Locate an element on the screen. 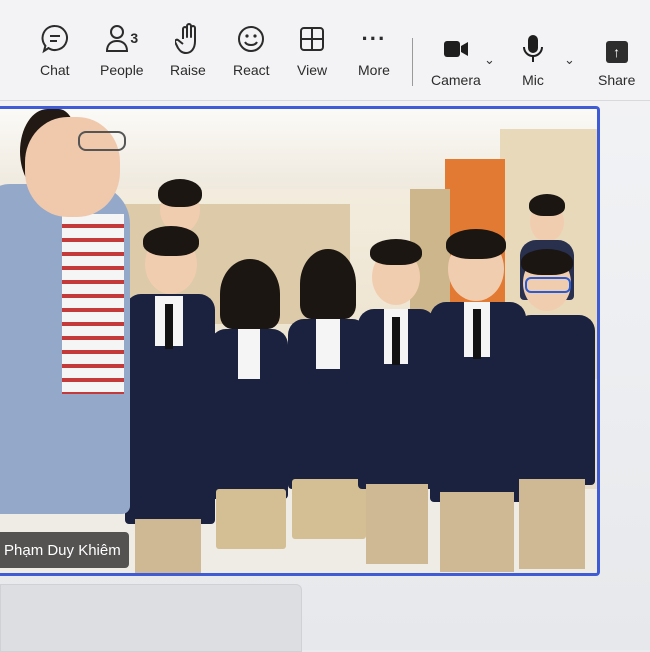  react-label: React is located at coordinates (251, 70).